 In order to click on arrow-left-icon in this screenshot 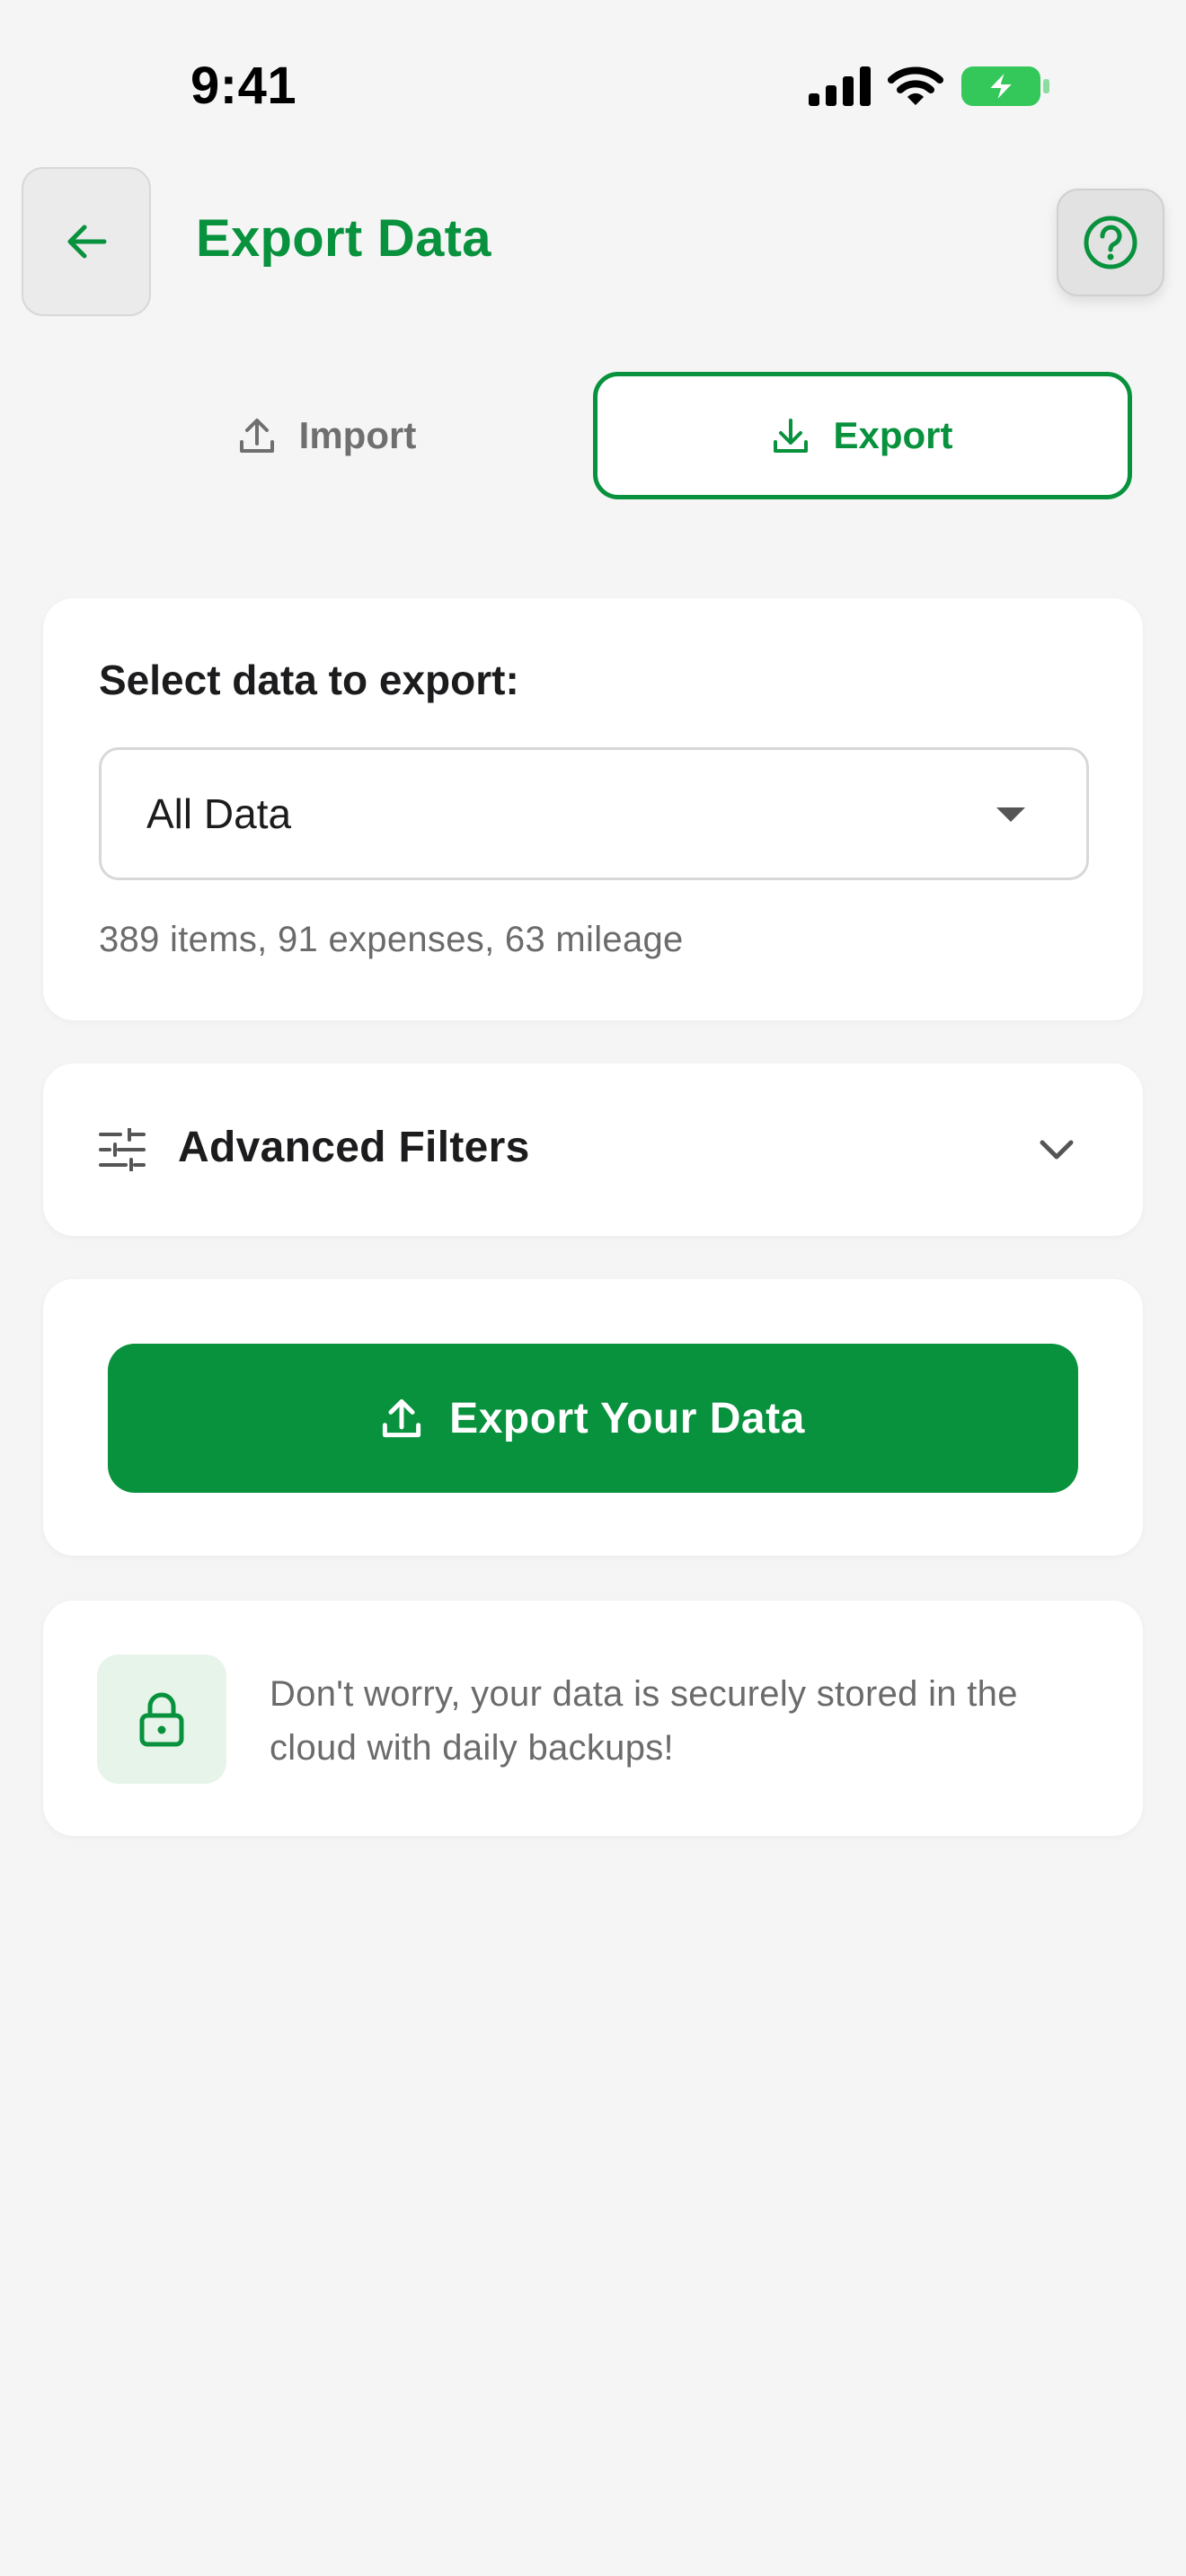, I will do `click(87, 242)`.